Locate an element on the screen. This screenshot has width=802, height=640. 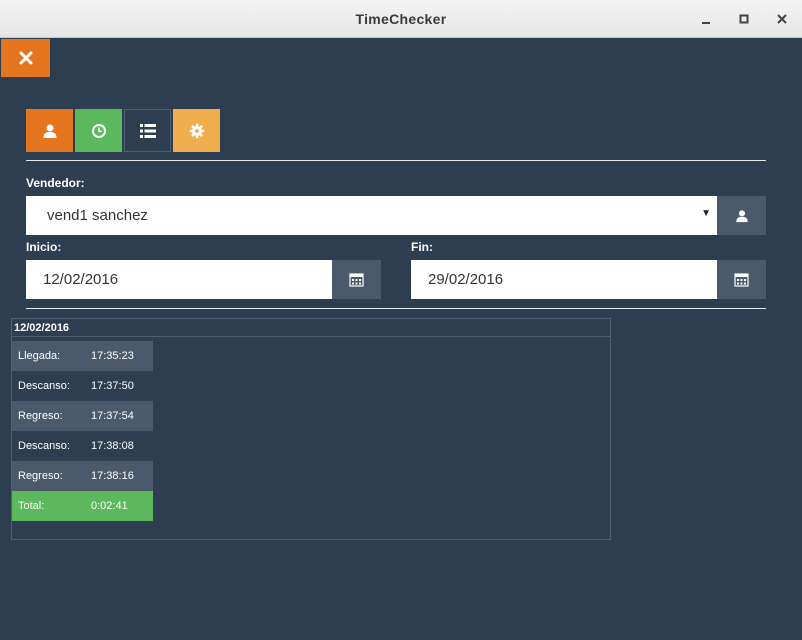
inicio-calendar-button is located at coordinates (356, 279).